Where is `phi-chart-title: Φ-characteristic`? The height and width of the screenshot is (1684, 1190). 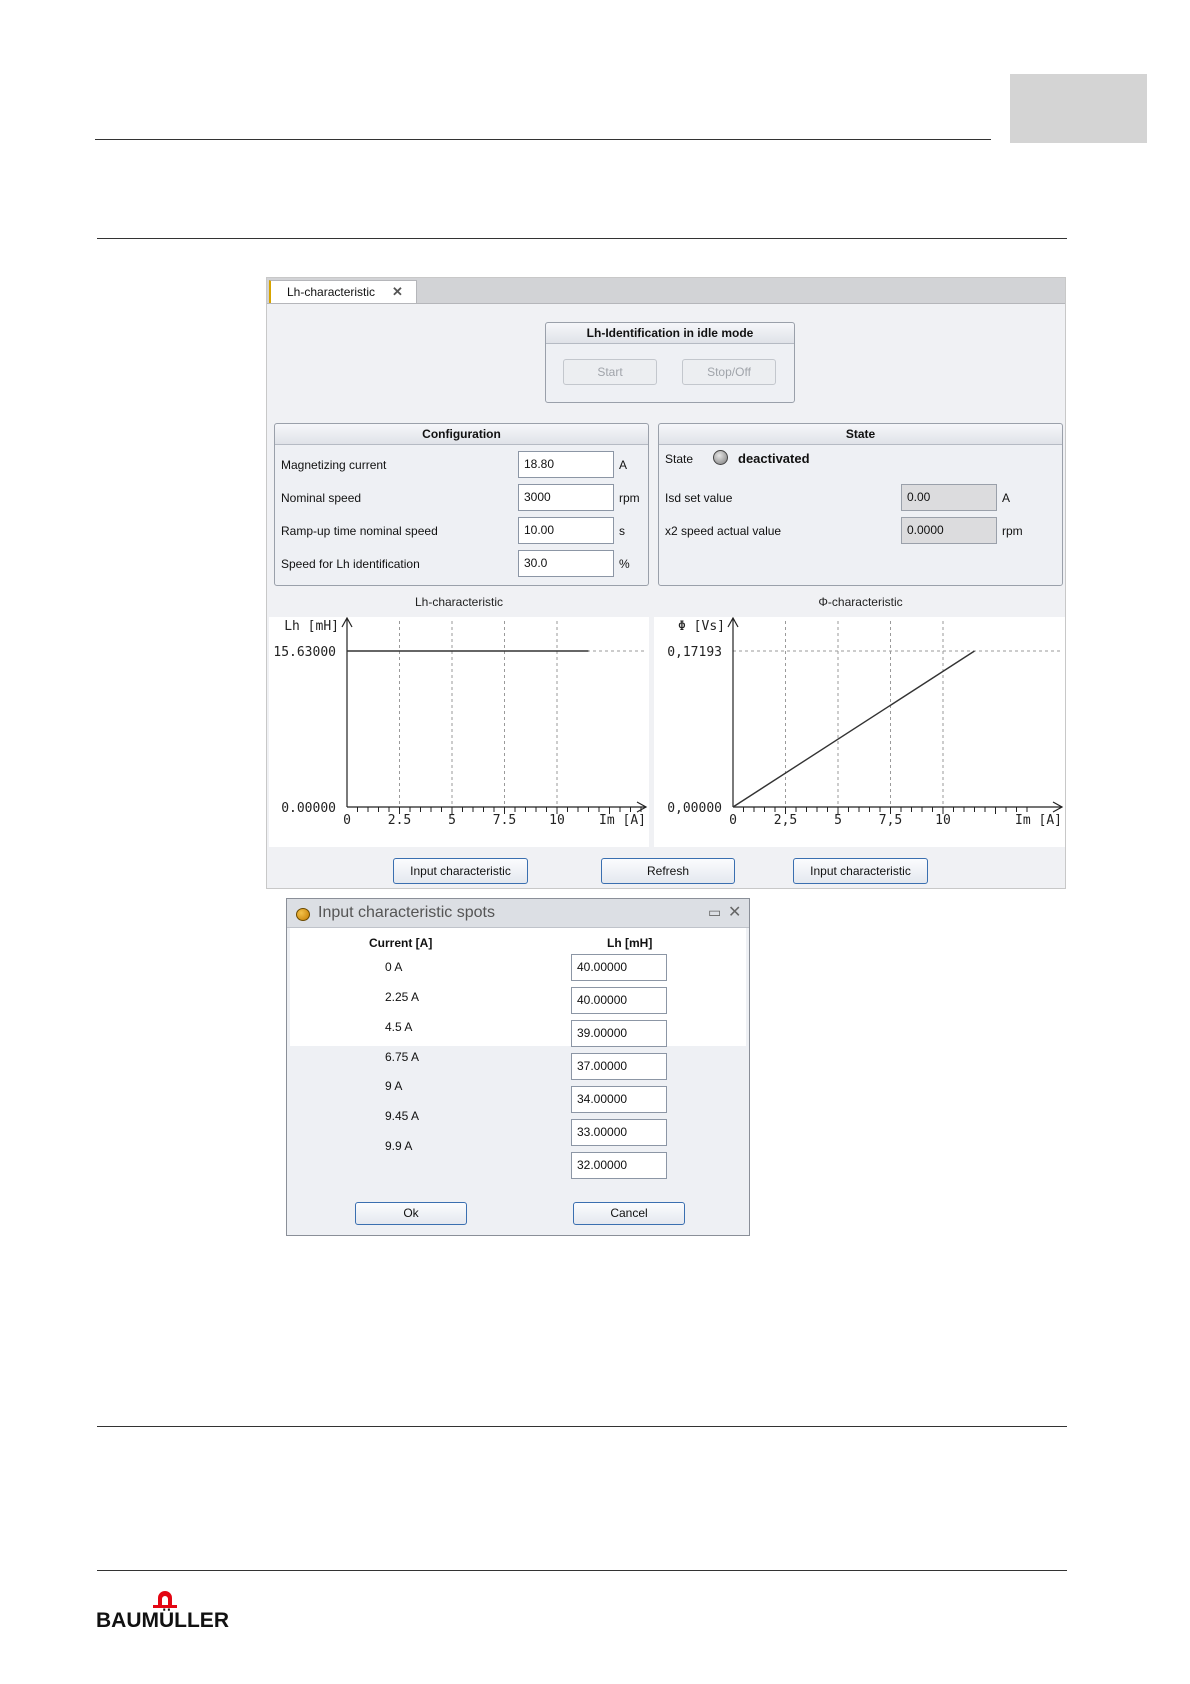 phi-chart-title: Φ-characteristic is located at coordinates (860, 602).